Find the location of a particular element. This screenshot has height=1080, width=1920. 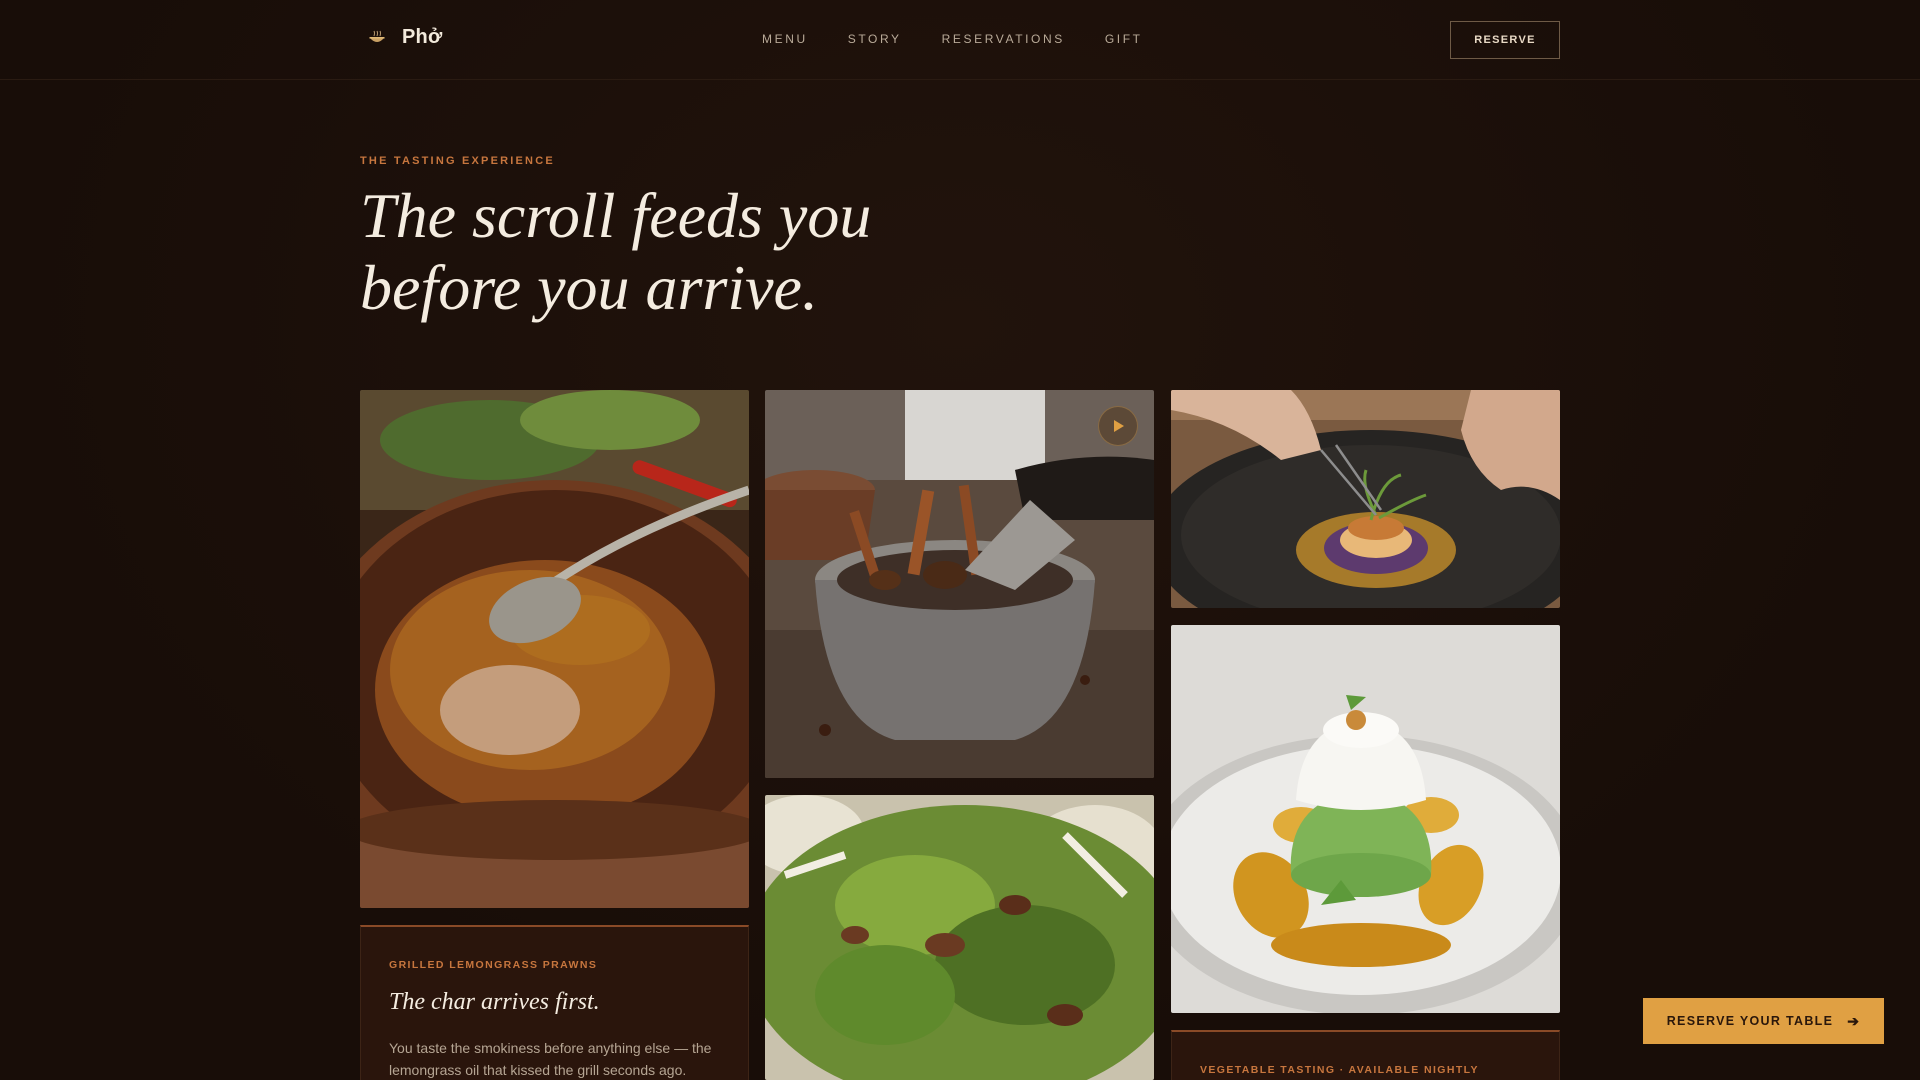

card-title: The char arrives first. is located at coordinates (494, 1002).